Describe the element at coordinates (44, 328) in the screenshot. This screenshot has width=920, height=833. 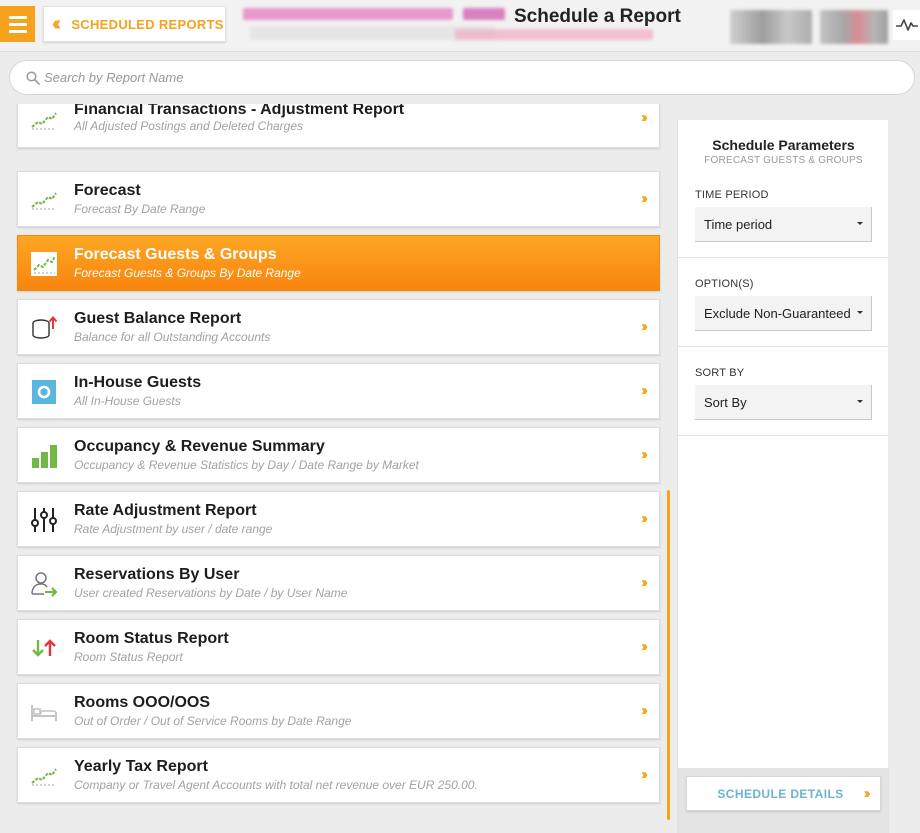
I see `coins-stack-icon` at that location.